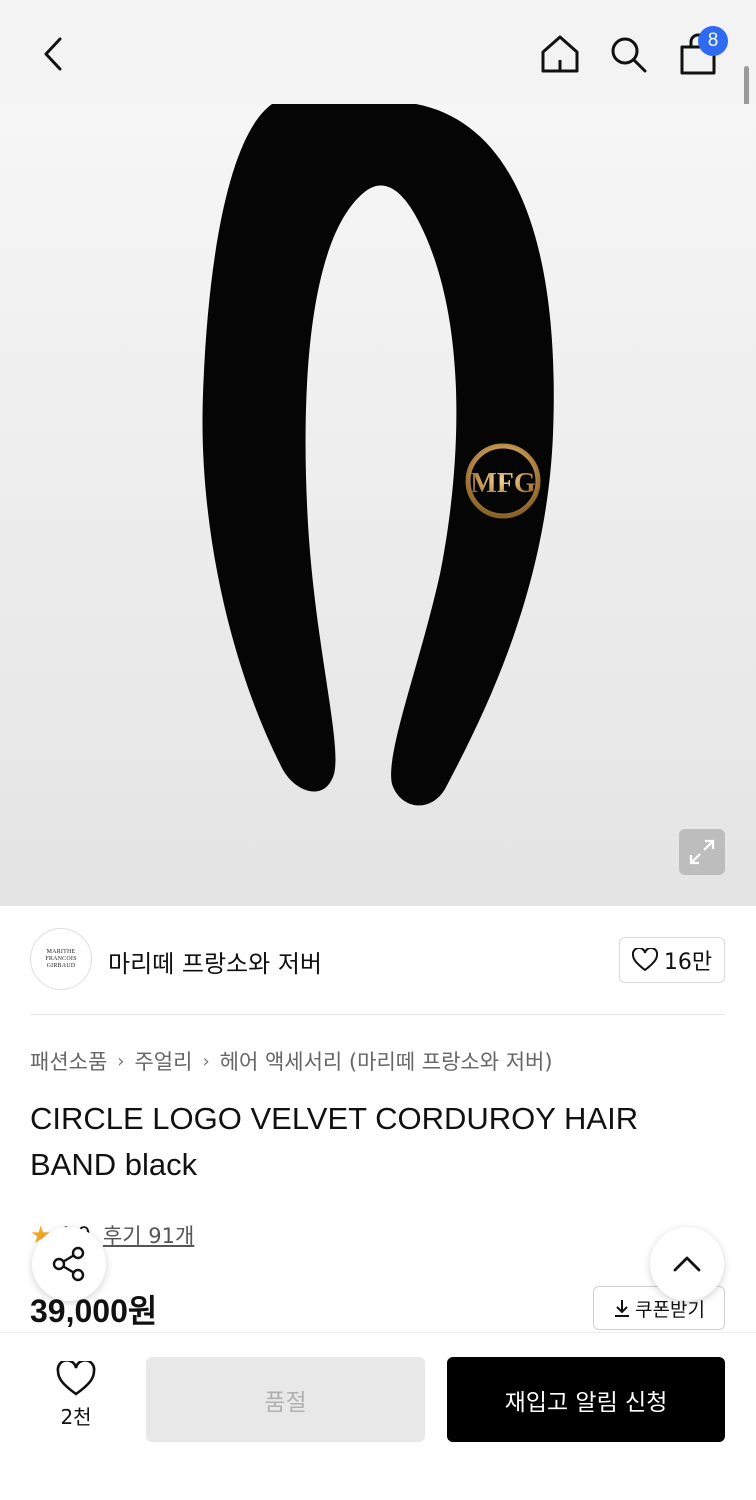 The image size is (756, 1500). What do you see at coordinates (586, 1399) in the screenshot?
I see `restock-alert-button: 재입고 알림 신청` at bounding box center [586, 1399].